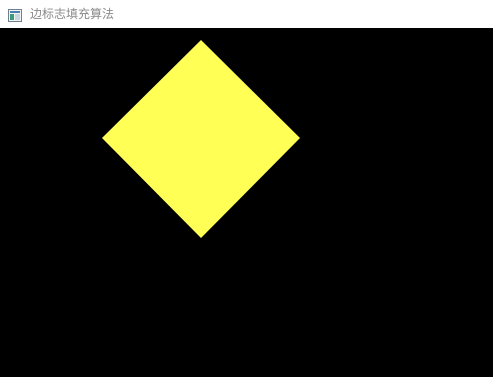  Describe the element at coordinates (15, 14) in the screenshot. I see `app-window-icon` at that location.